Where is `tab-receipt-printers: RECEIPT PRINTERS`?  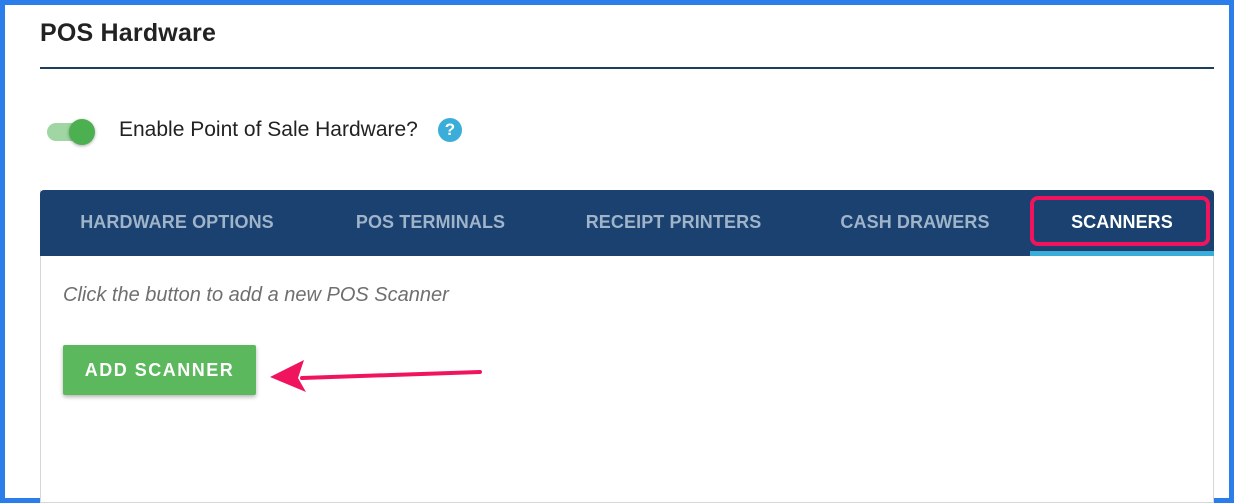 tab-receipt-printers: RECEIPT PRINTERS is located at coordinates (673, 223).